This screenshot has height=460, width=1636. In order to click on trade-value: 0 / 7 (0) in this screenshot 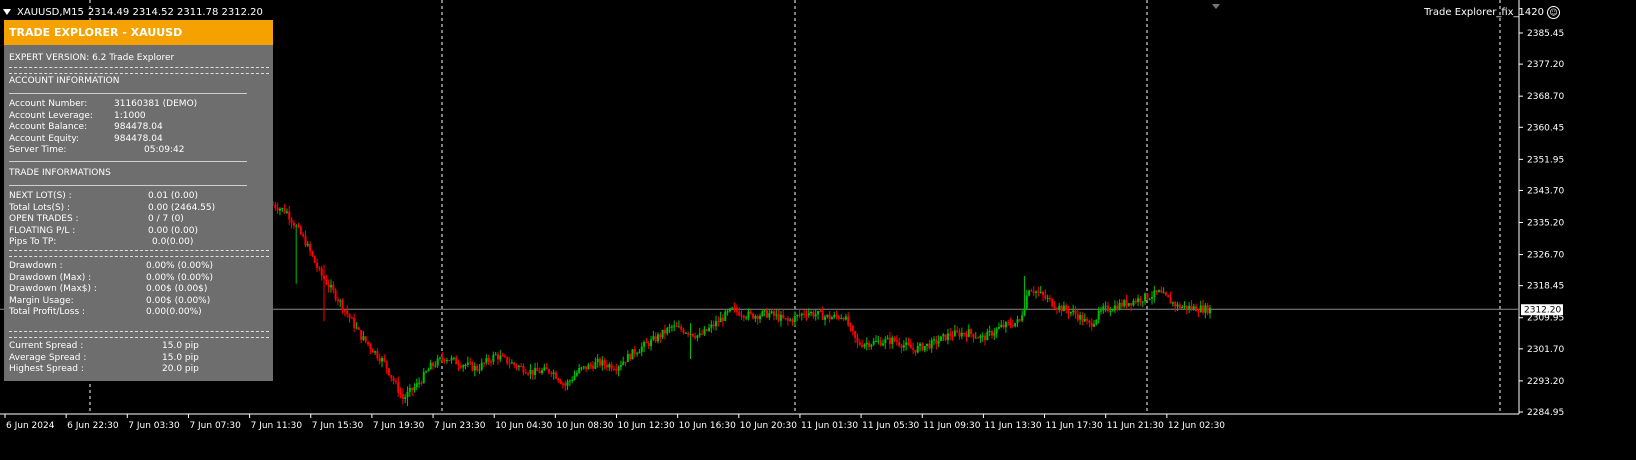, I will do `click(166, 219)`.